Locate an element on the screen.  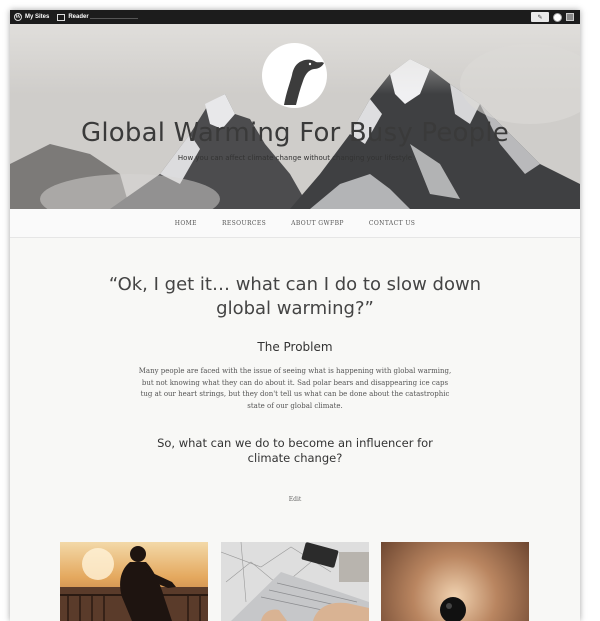
admin-bar: W My Sites Reader ✎ is located at coordinates (295, 17).